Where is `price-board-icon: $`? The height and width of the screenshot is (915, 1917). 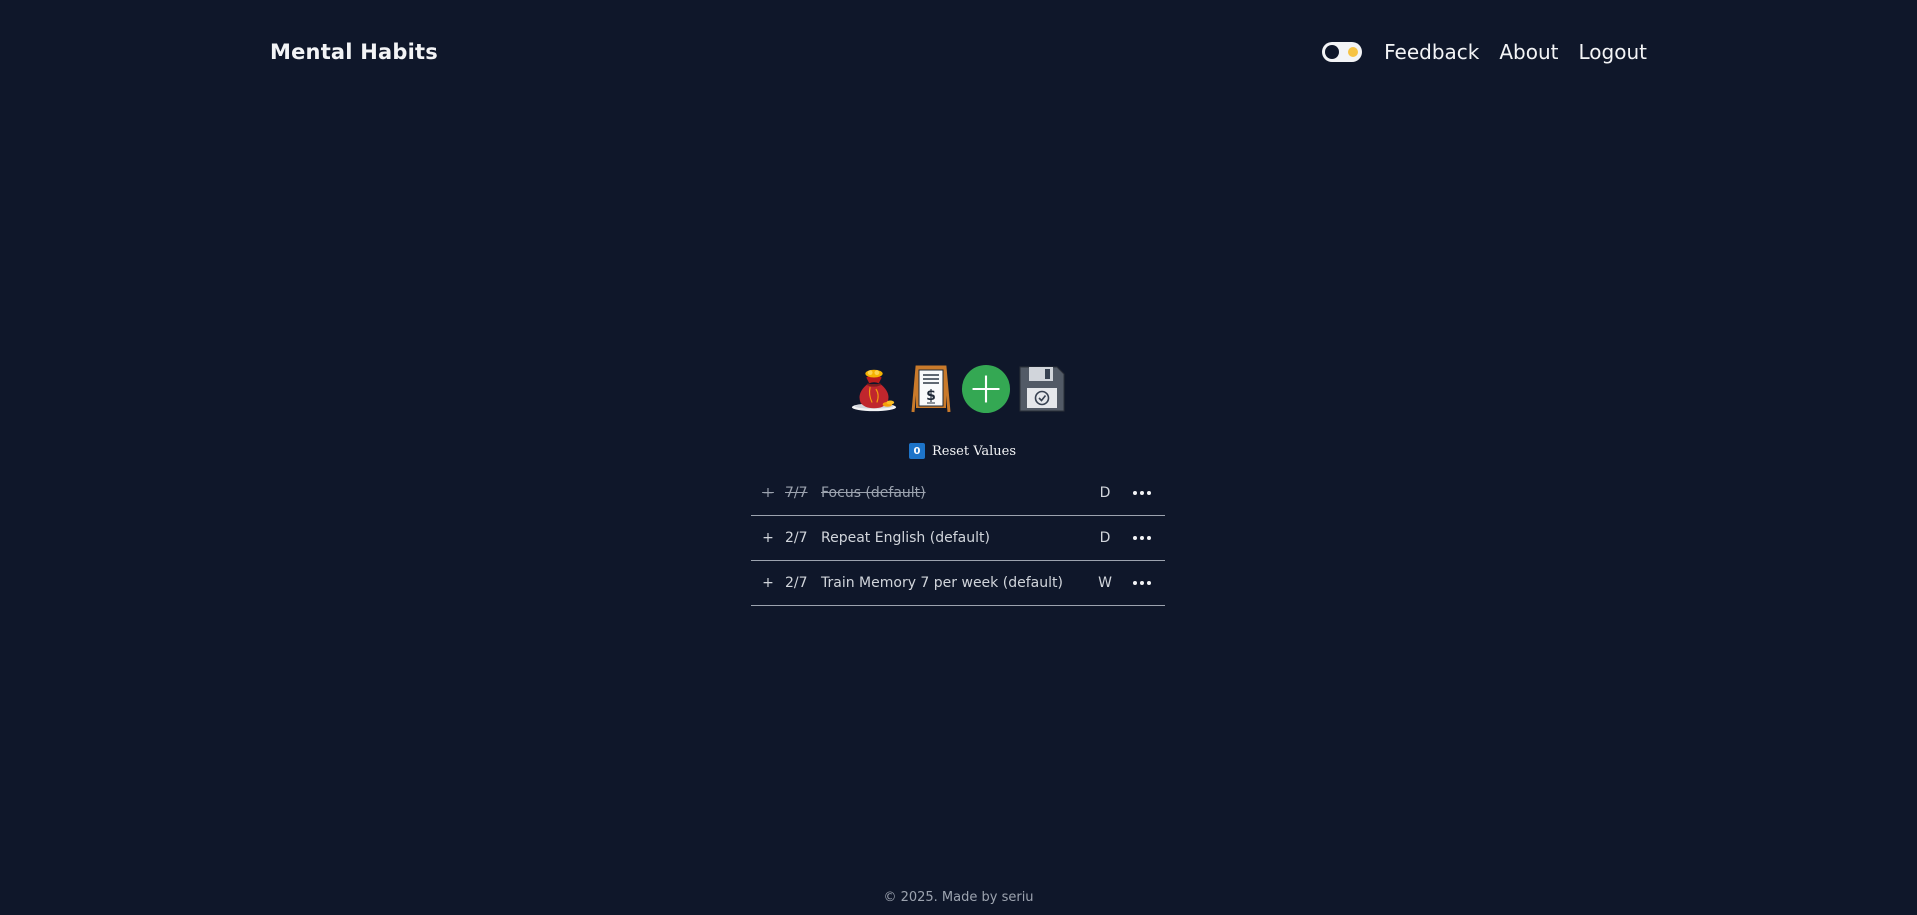
price-board-icon: $ is located at coordinates (931, 389).